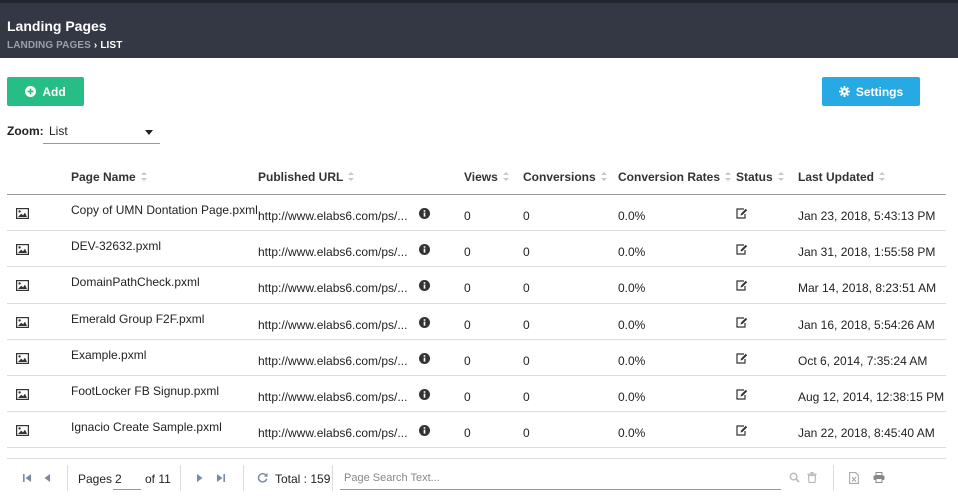  What do you see at coordinates (111, 45) in the screenshot?
I see `breadcrumb-current: LIST` at bounding box center [111, 45].